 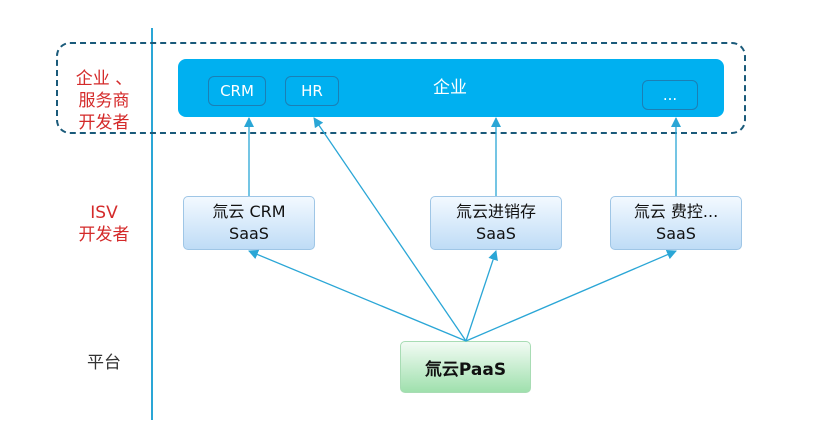 I want to click on saas-box-name: 氚云 CRM, so click(x=249, y=211).